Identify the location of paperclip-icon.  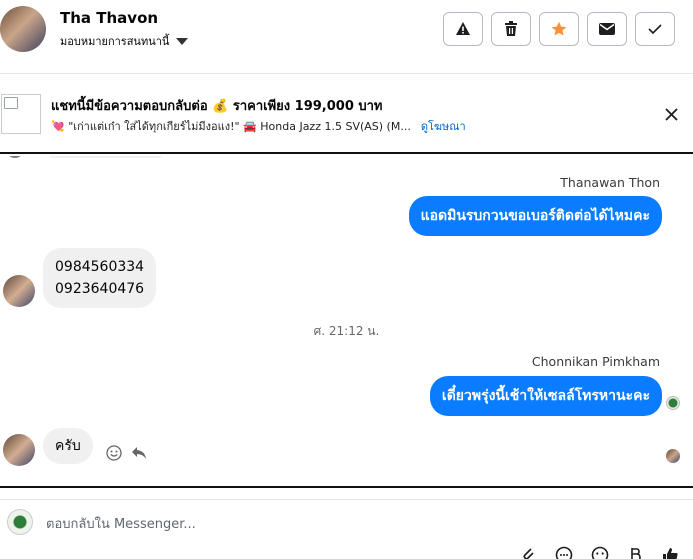
(528, 553).